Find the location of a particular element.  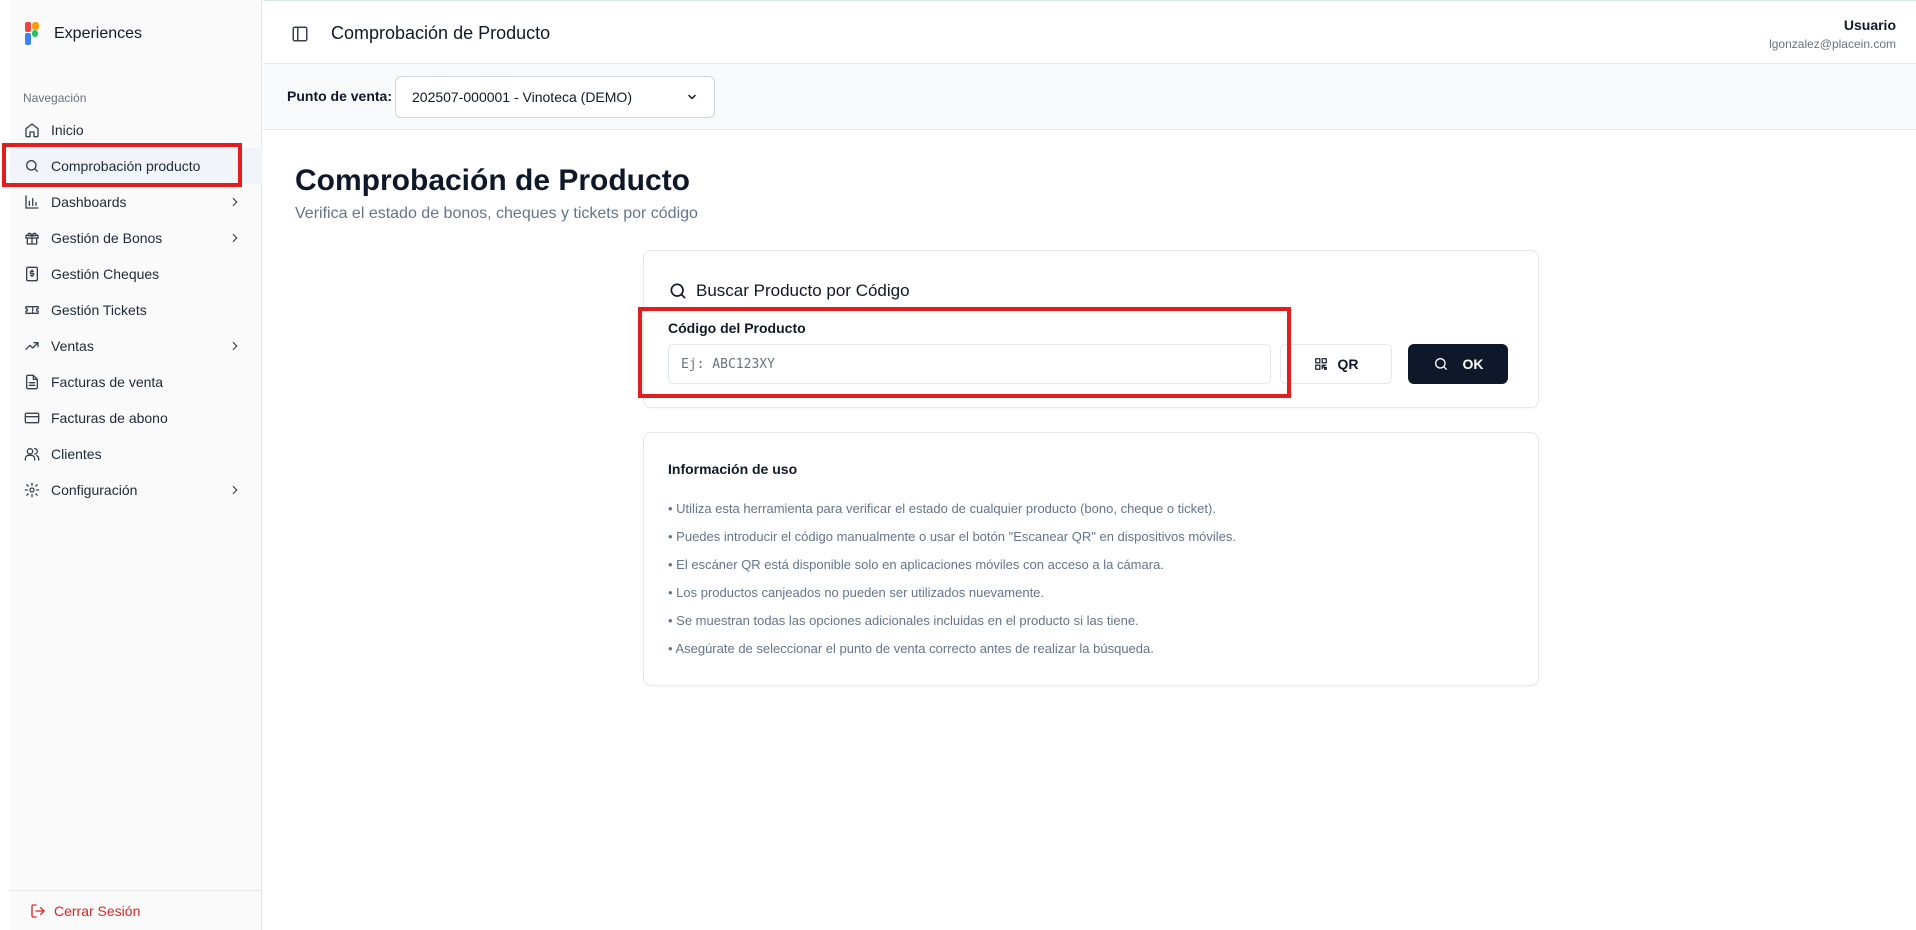

sidebar-item-label: Facturas de venta is located at coordinates (107, 382).